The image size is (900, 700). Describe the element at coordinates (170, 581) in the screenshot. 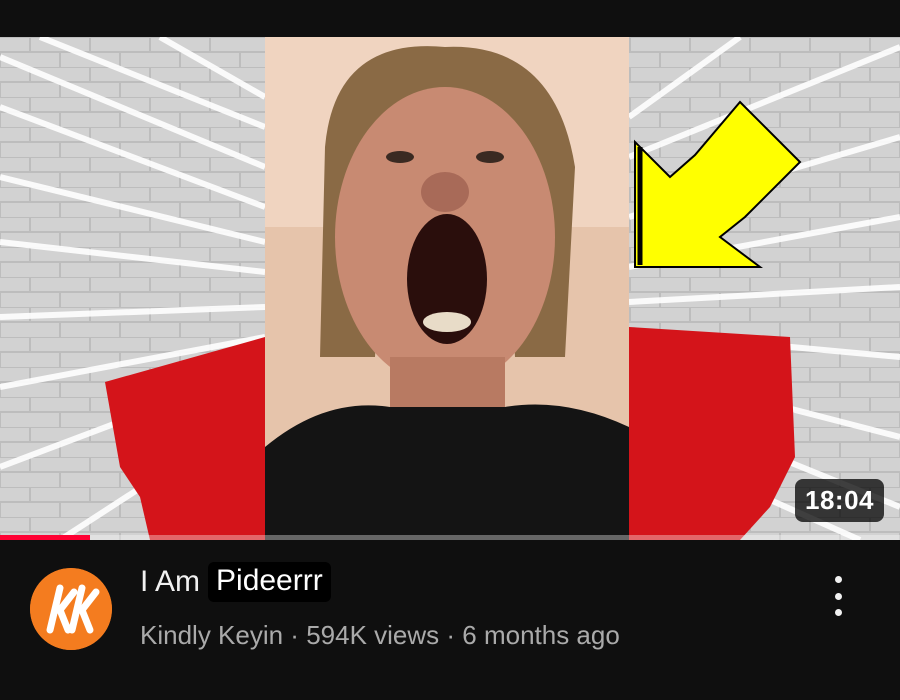

I see `video-title-prefix: I Am` at that location.